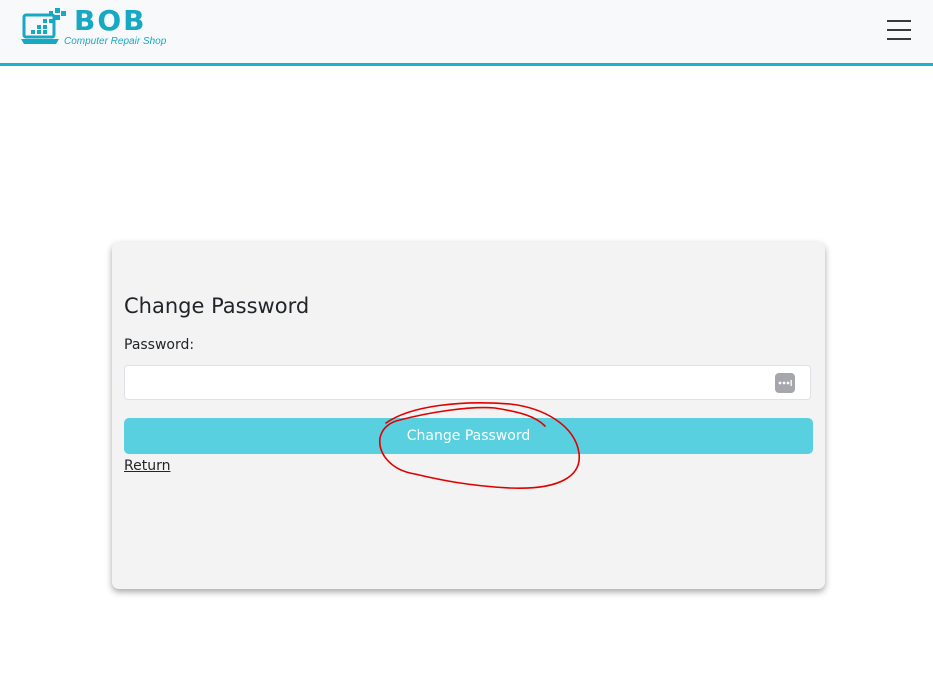  I want to click on password-dots-icon, so click(785, 383).